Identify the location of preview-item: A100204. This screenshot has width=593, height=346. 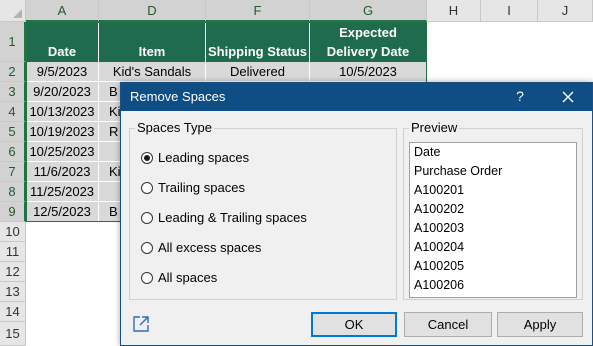
(439, 247).